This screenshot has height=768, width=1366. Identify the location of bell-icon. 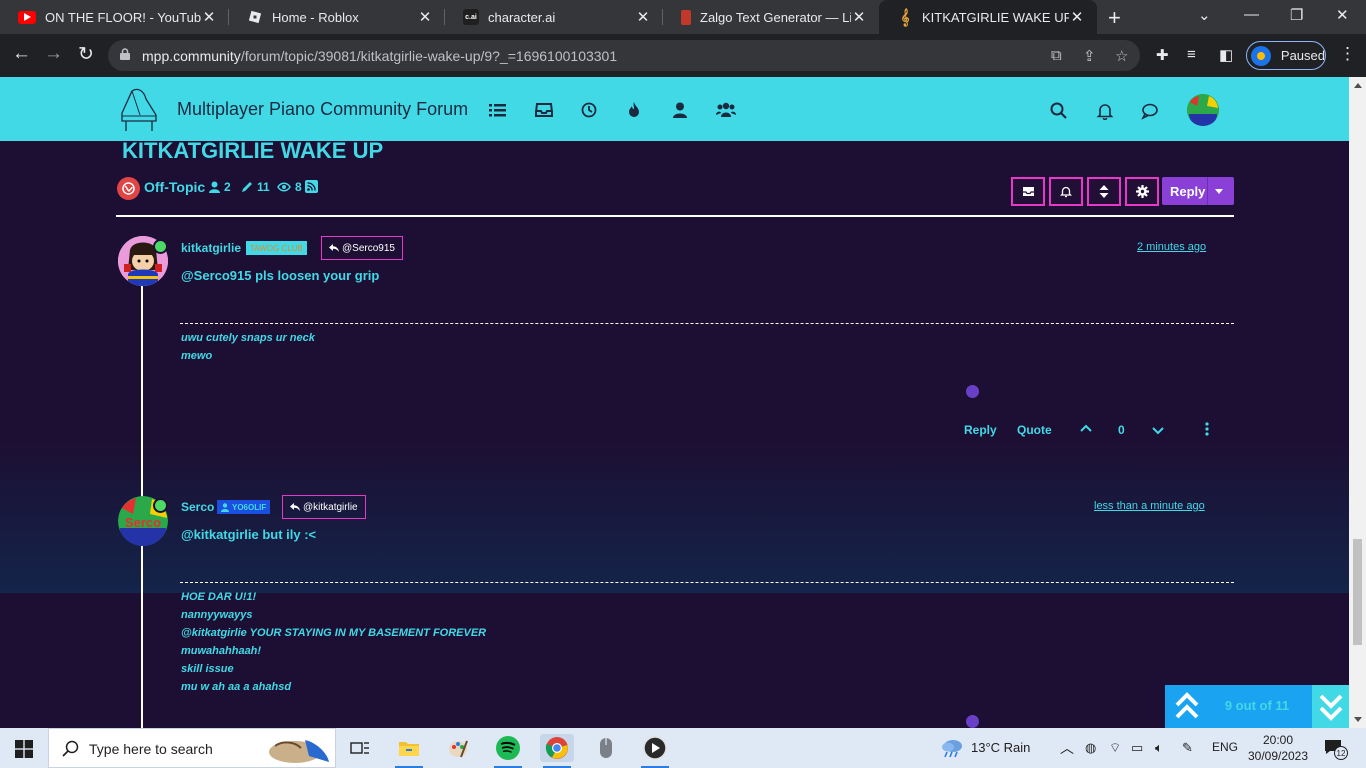
(1105, 111).